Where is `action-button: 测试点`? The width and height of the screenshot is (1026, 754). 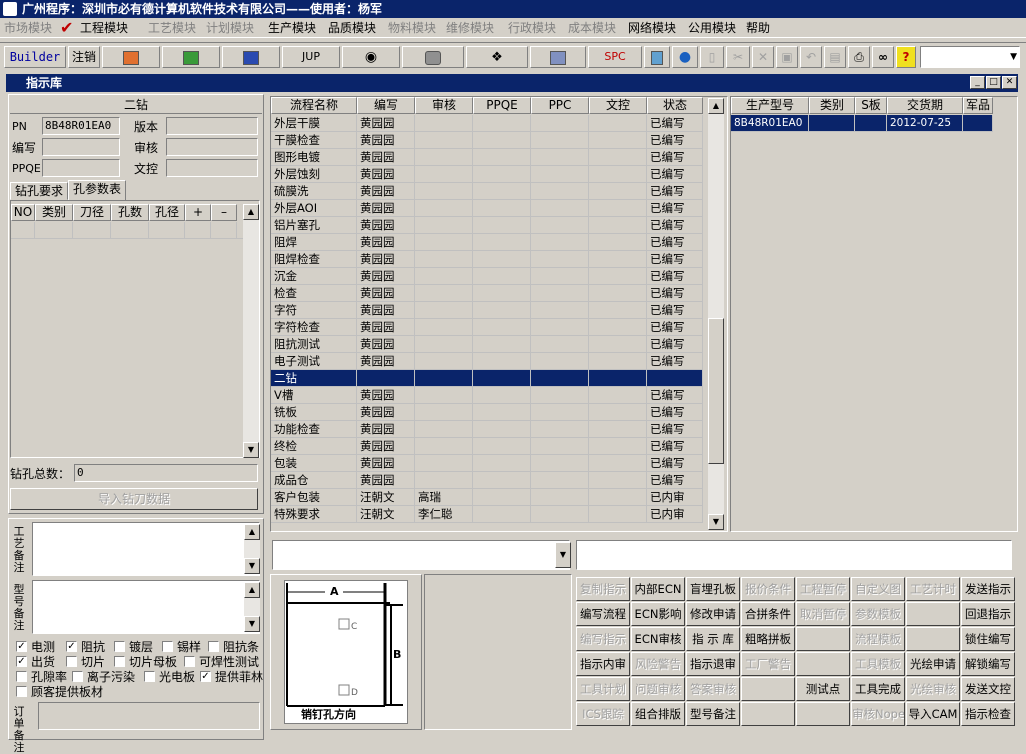 action-button: 测试点 is located at coordinates (823, 689).